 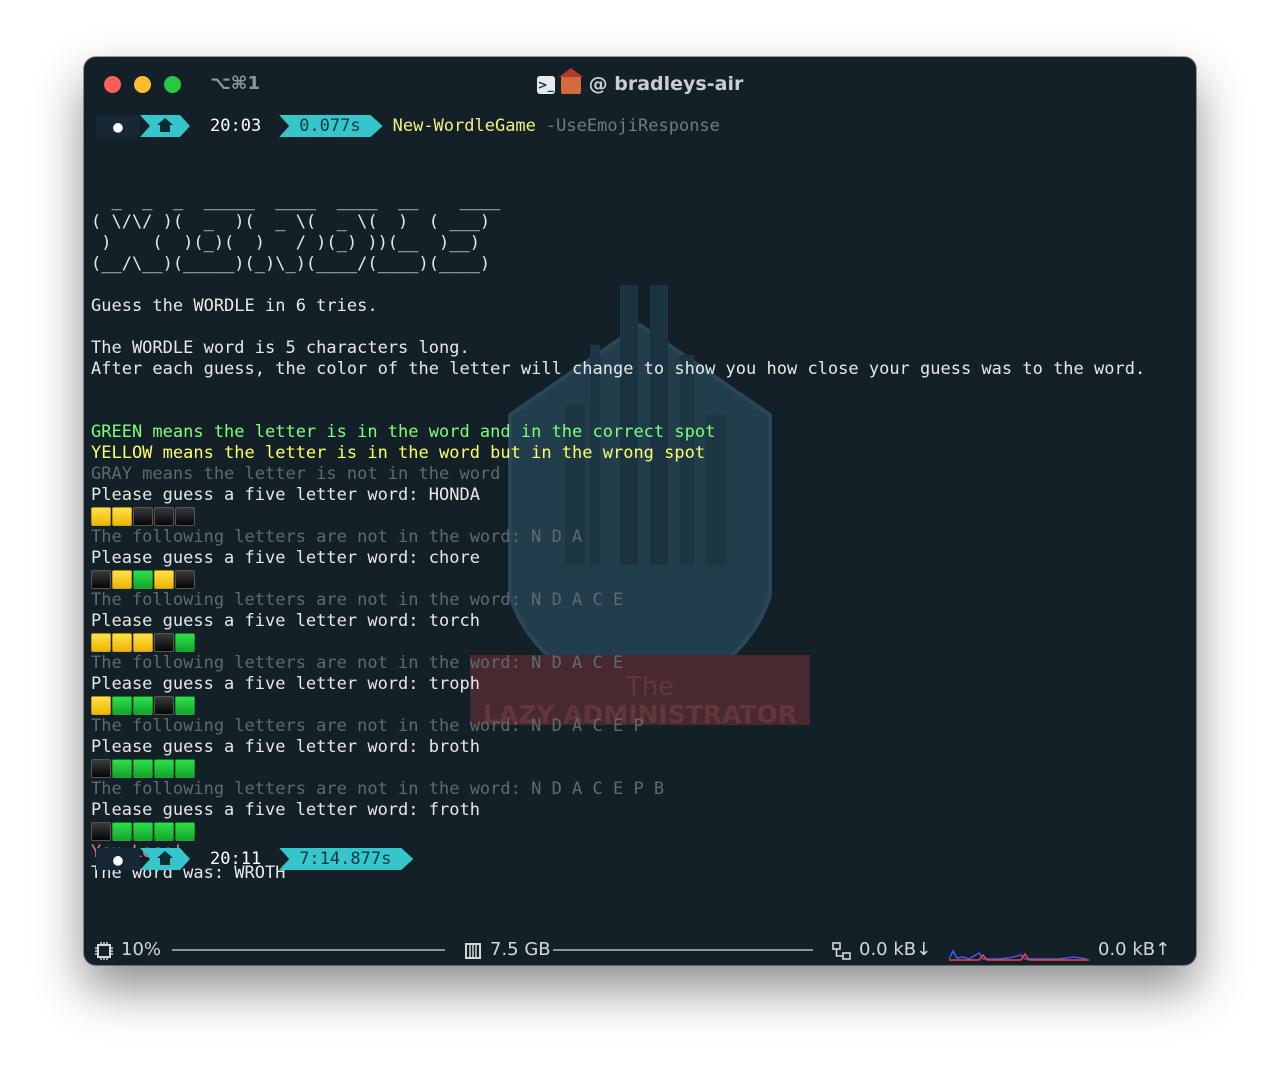 What do you see at coordinates (141, 949) in the screenshot?
I see `cpu-usage: 10%` at bounding box center [141, 949].